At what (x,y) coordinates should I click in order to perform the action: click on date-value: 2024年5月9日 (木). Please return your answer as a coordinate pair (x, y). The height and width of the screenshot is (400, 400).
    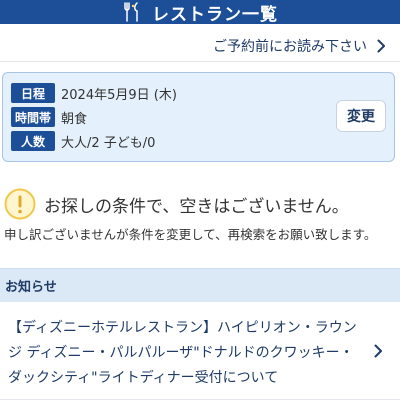
    Looking at the image, I should click on (119, 95).